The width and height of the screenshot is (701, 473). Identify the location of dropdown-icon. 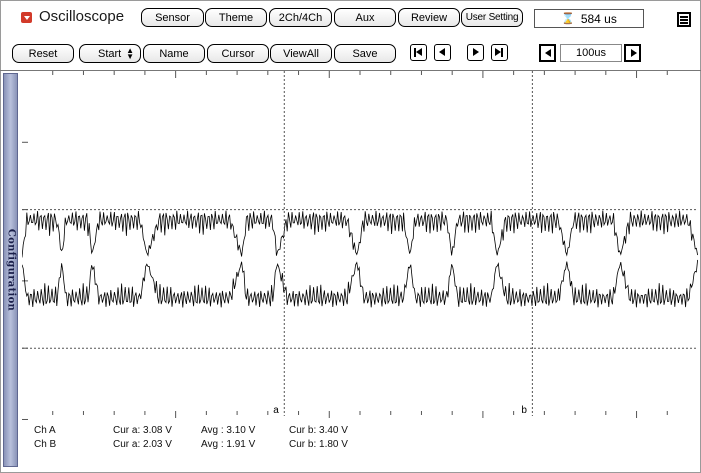
(26, 17).